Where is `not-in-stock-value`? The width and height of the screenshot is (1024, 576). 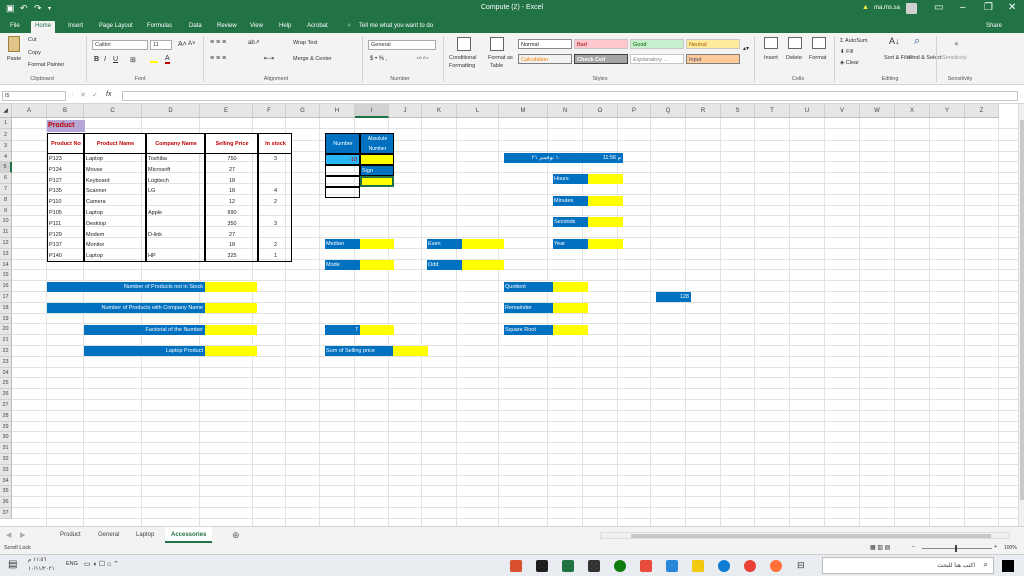 not-in-stock-value is located at coordinates (231, 287).